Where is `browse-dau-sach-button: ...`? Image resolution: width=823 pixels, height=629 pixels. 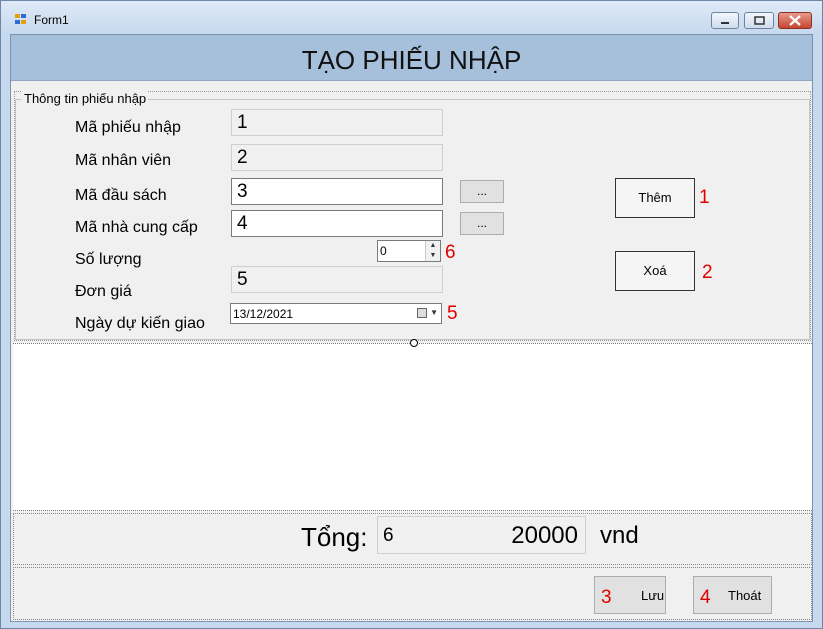
browse-dau-sach-button: ... is located at coordinates (482, 191).